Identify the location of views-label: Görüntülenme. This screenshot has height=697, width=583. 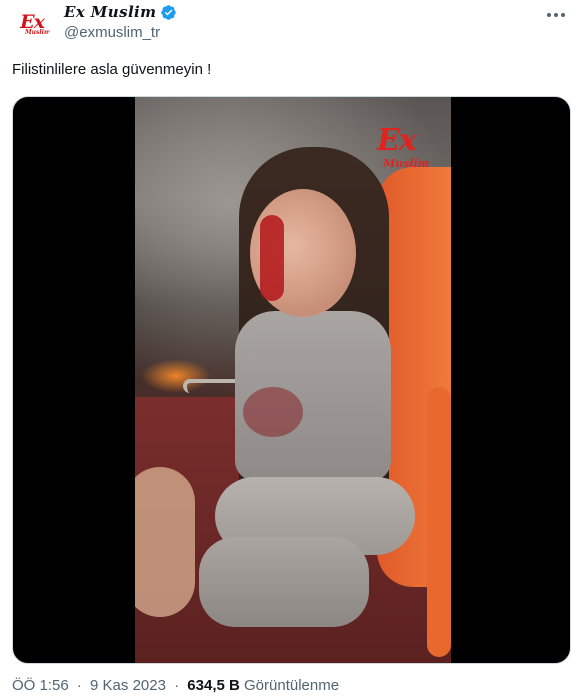
(292, 685).